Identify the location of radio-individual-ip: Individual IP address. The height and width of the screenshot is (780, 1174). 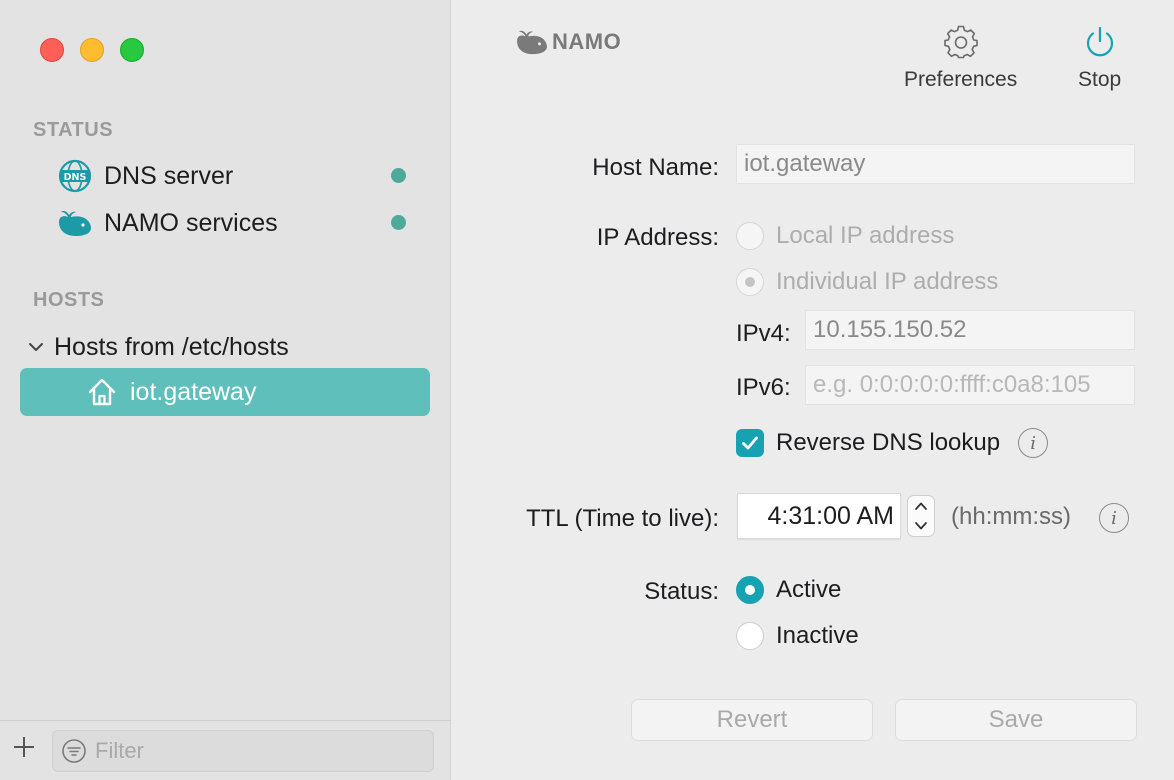
(867, 282).